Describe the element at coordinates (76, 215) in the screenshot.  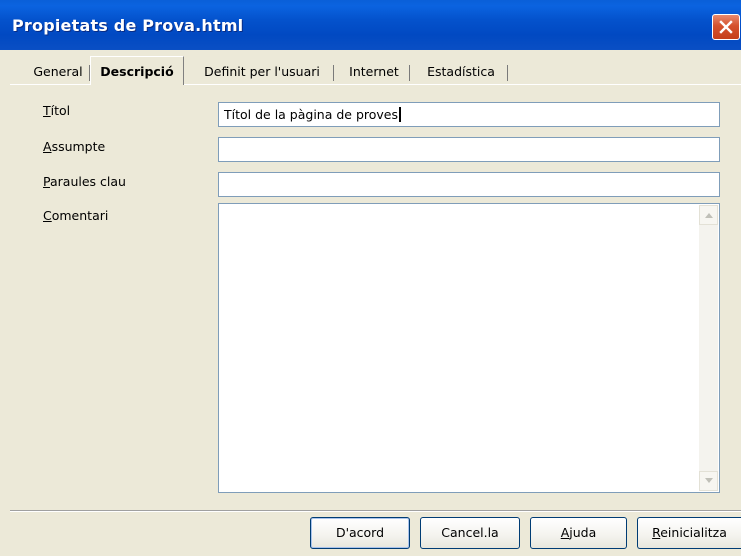
I see `comment-label: Comentari` at that location.